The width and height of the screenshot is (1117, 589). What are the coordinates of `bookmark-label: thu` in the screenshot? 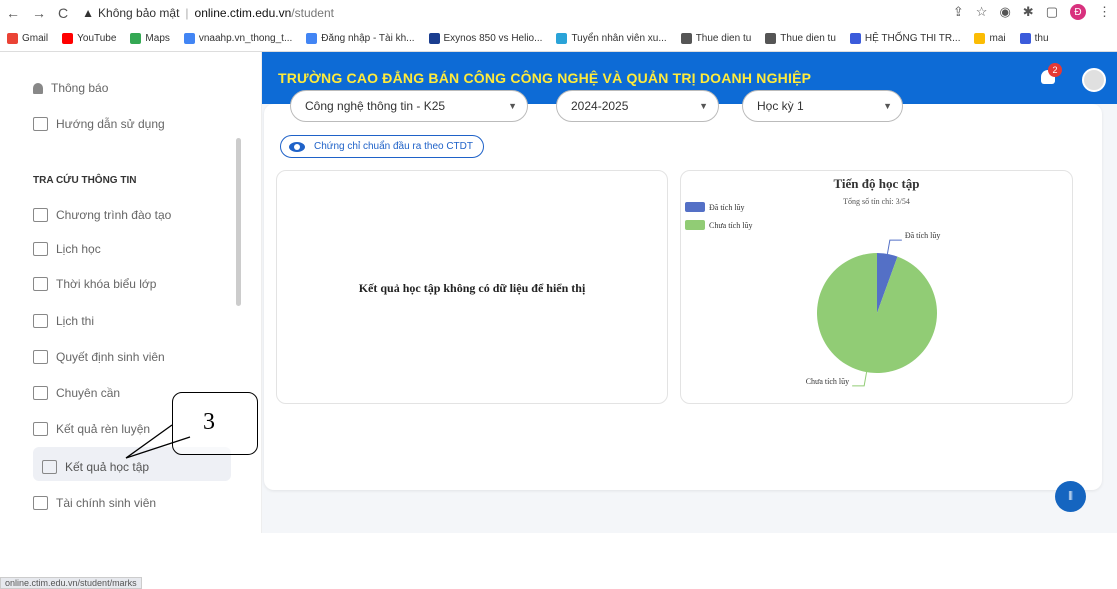 It's located at (1041, 38).